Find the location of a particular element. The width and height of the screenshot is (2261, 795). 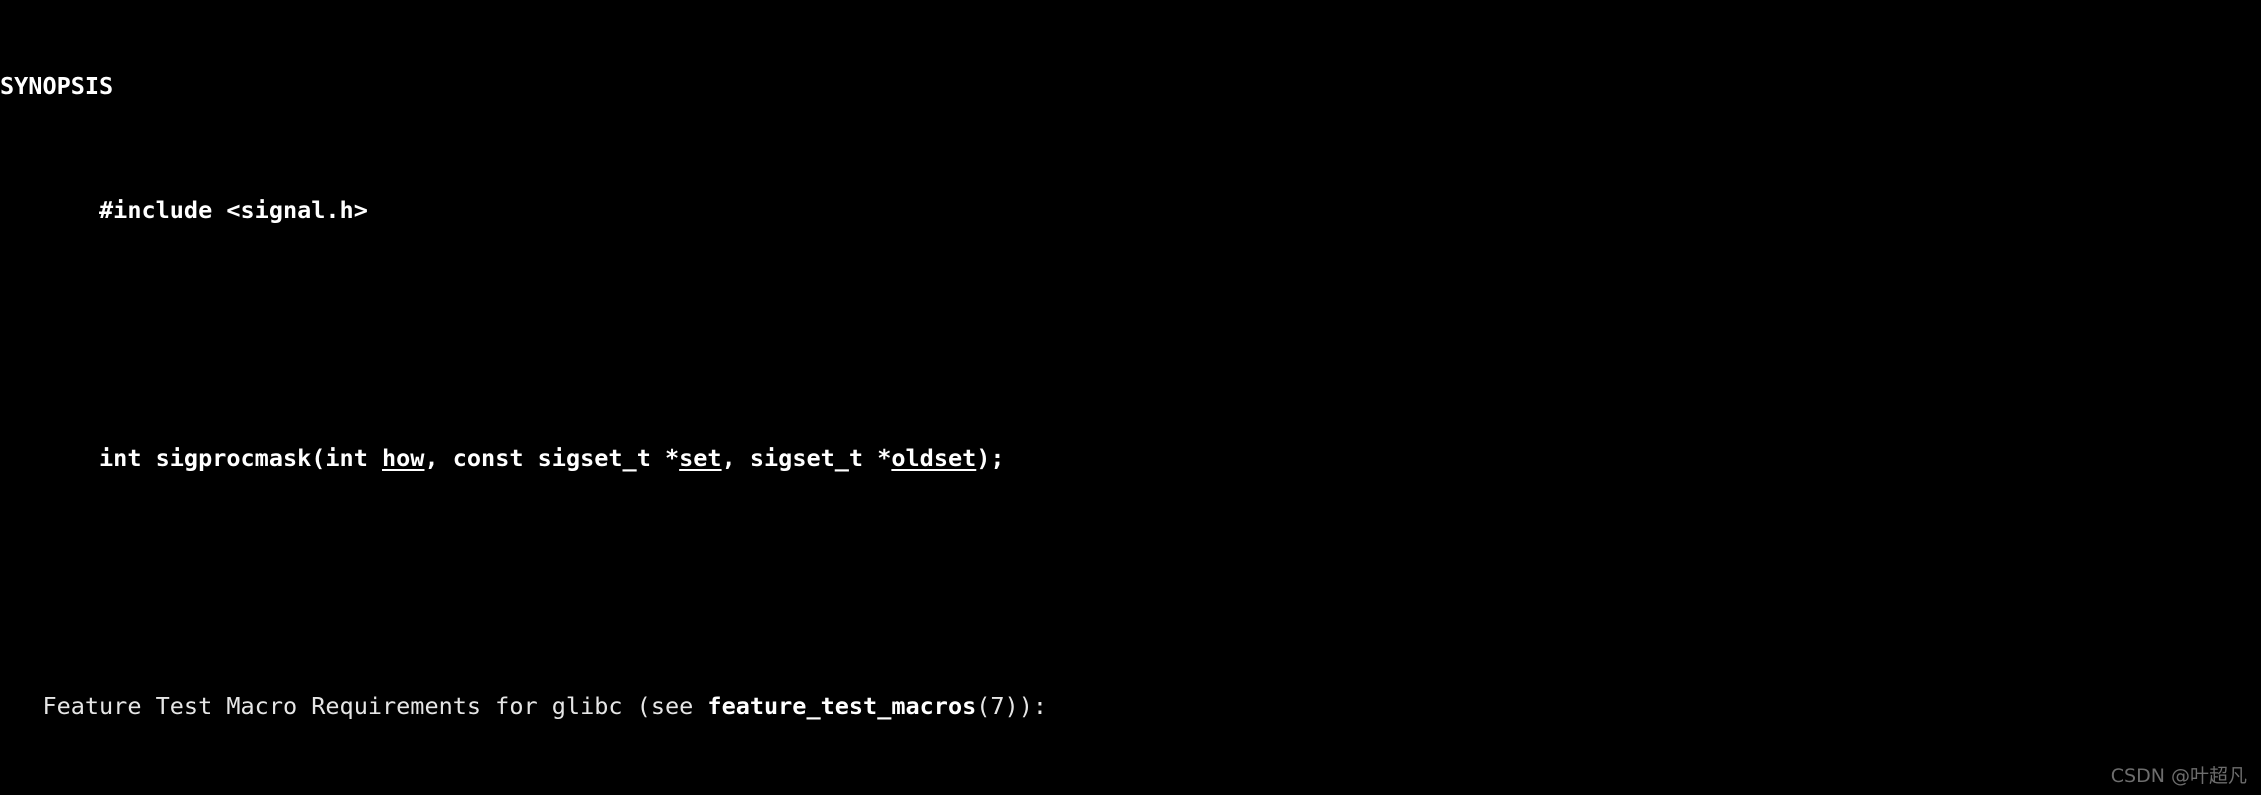

prototype-suffix: ); is located at coordinates (990, 458).